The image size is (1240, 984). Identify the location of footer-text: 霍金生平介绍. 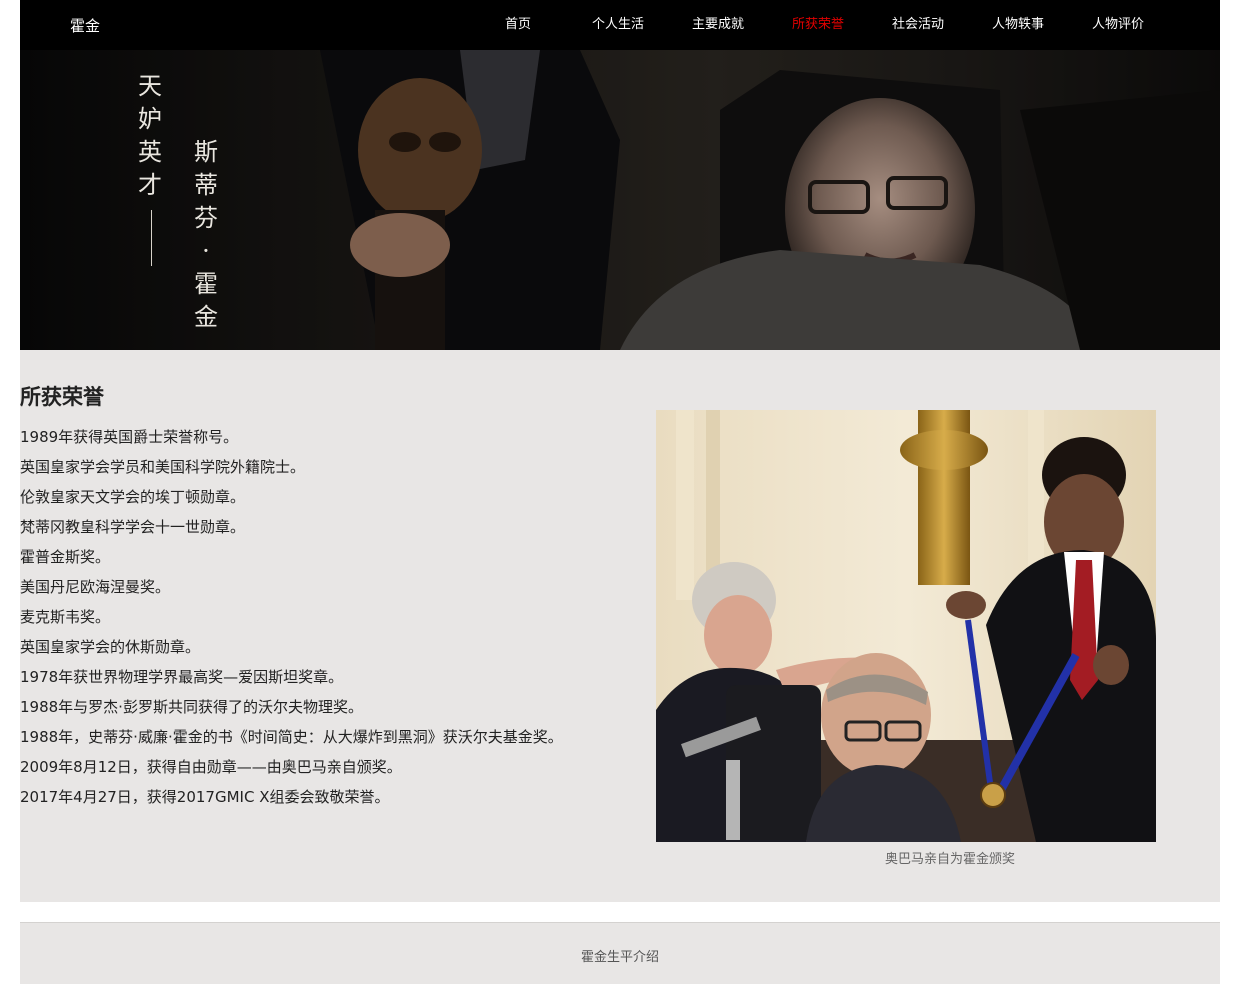
(619, 957).